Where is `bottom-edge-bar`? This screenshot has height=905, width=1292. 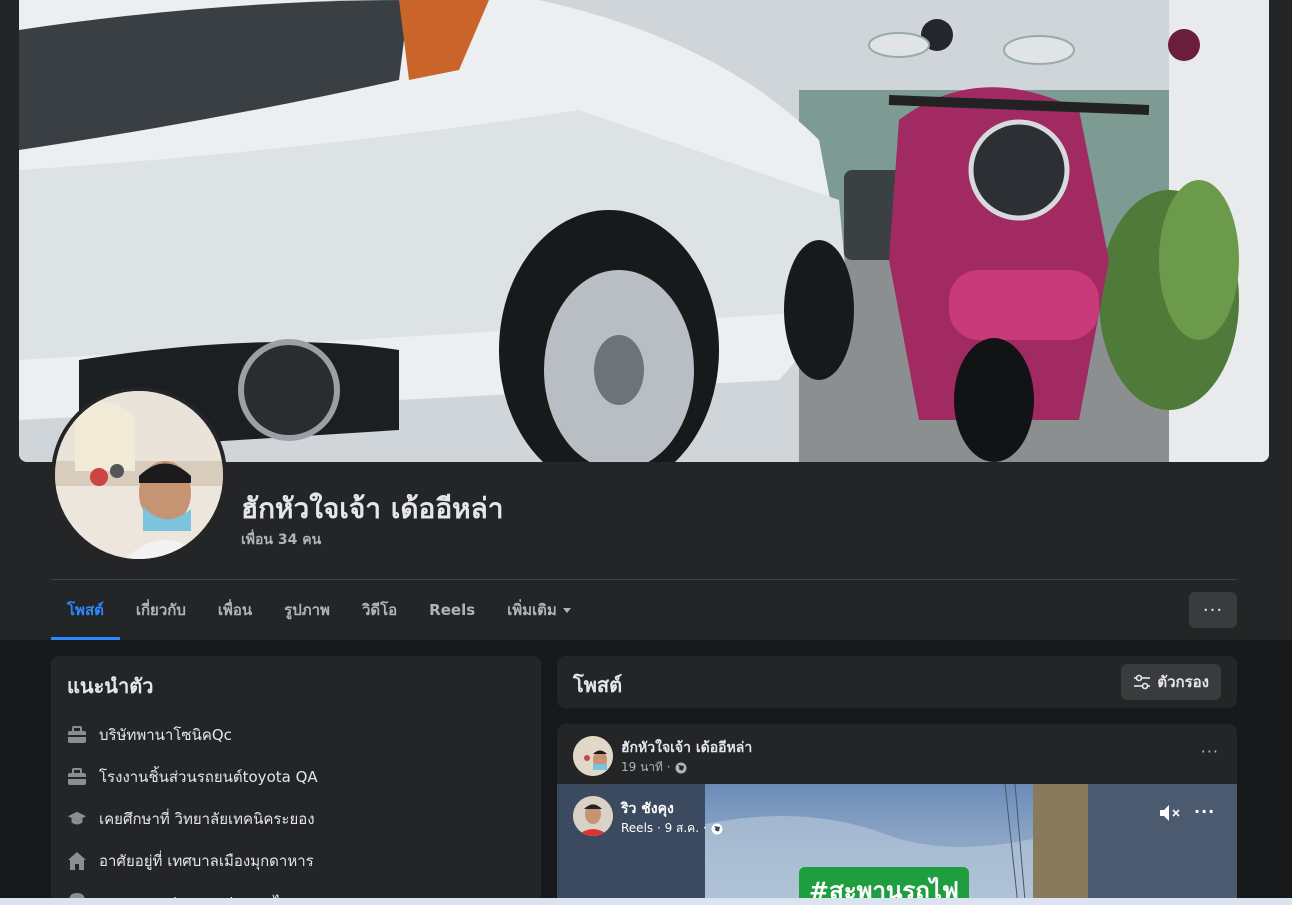
bottom-edge-bar is located at coordinates (646, 901).